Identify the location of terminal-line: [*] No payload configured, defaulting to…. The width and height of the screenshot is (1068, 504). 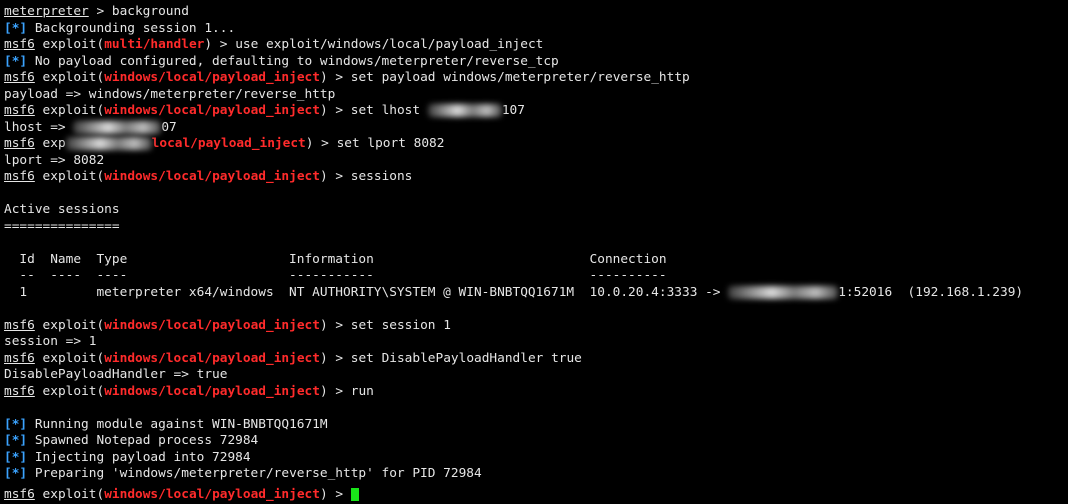
(536, 62).